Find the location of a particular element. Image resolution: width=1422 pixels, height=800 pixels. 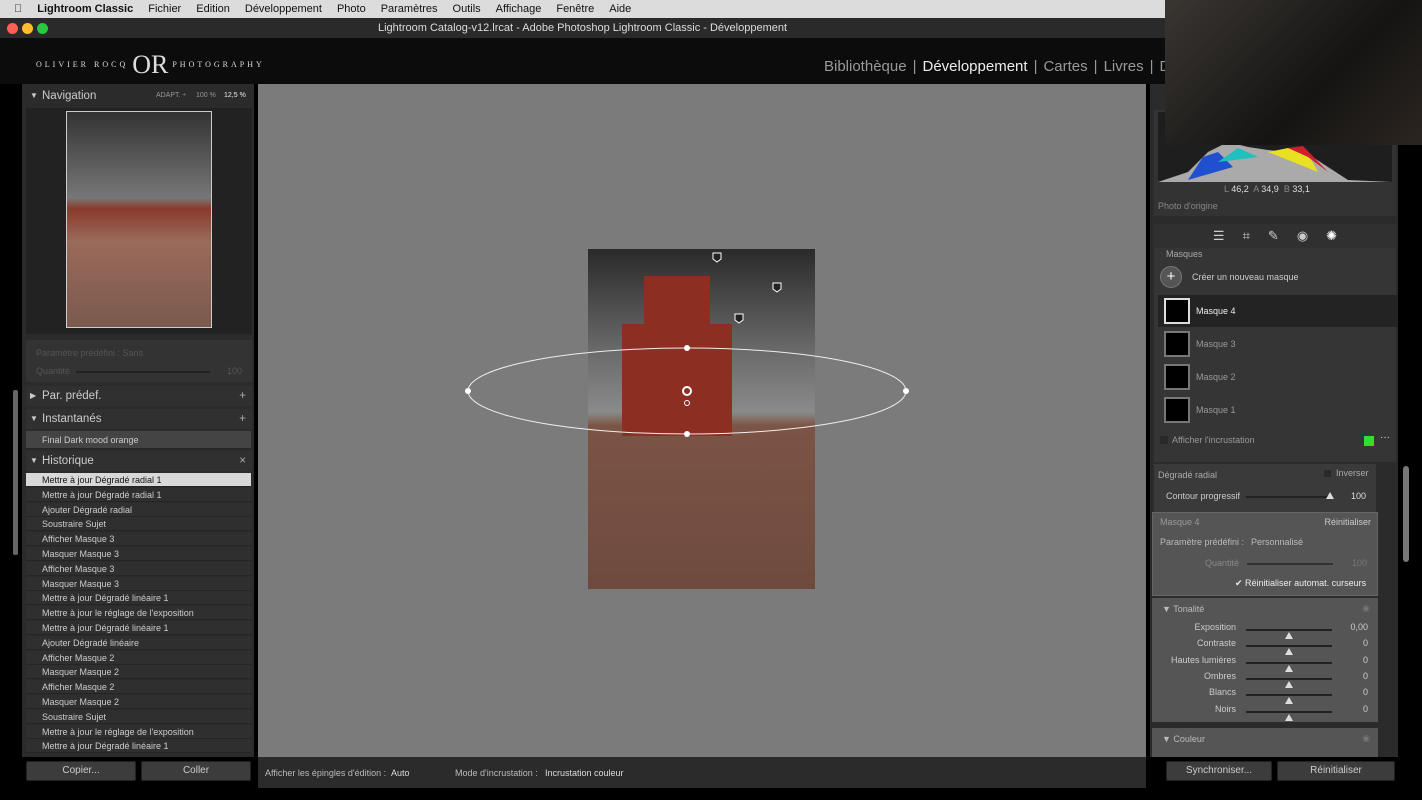

minimize-window-button is located at coordinates (27, 28).